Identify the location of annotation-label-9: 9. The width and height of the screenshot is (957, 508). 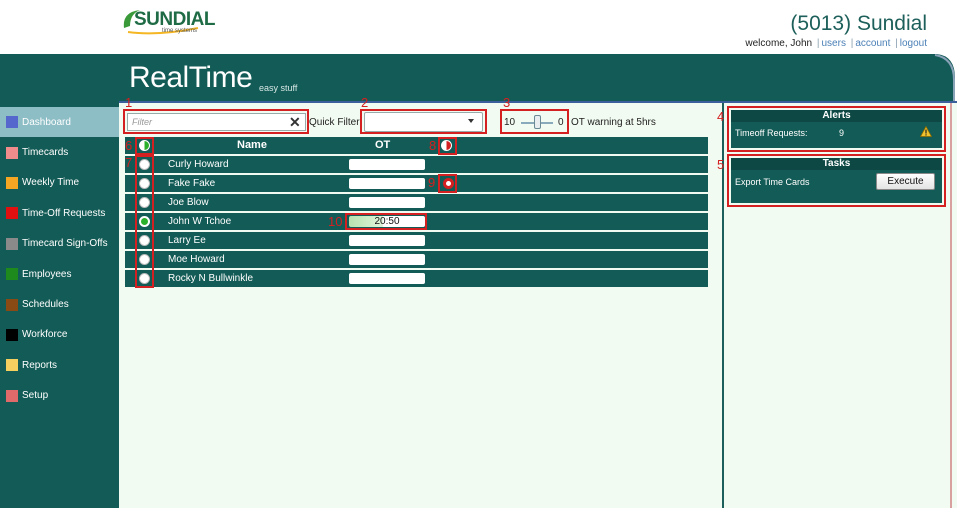
(432, 182).